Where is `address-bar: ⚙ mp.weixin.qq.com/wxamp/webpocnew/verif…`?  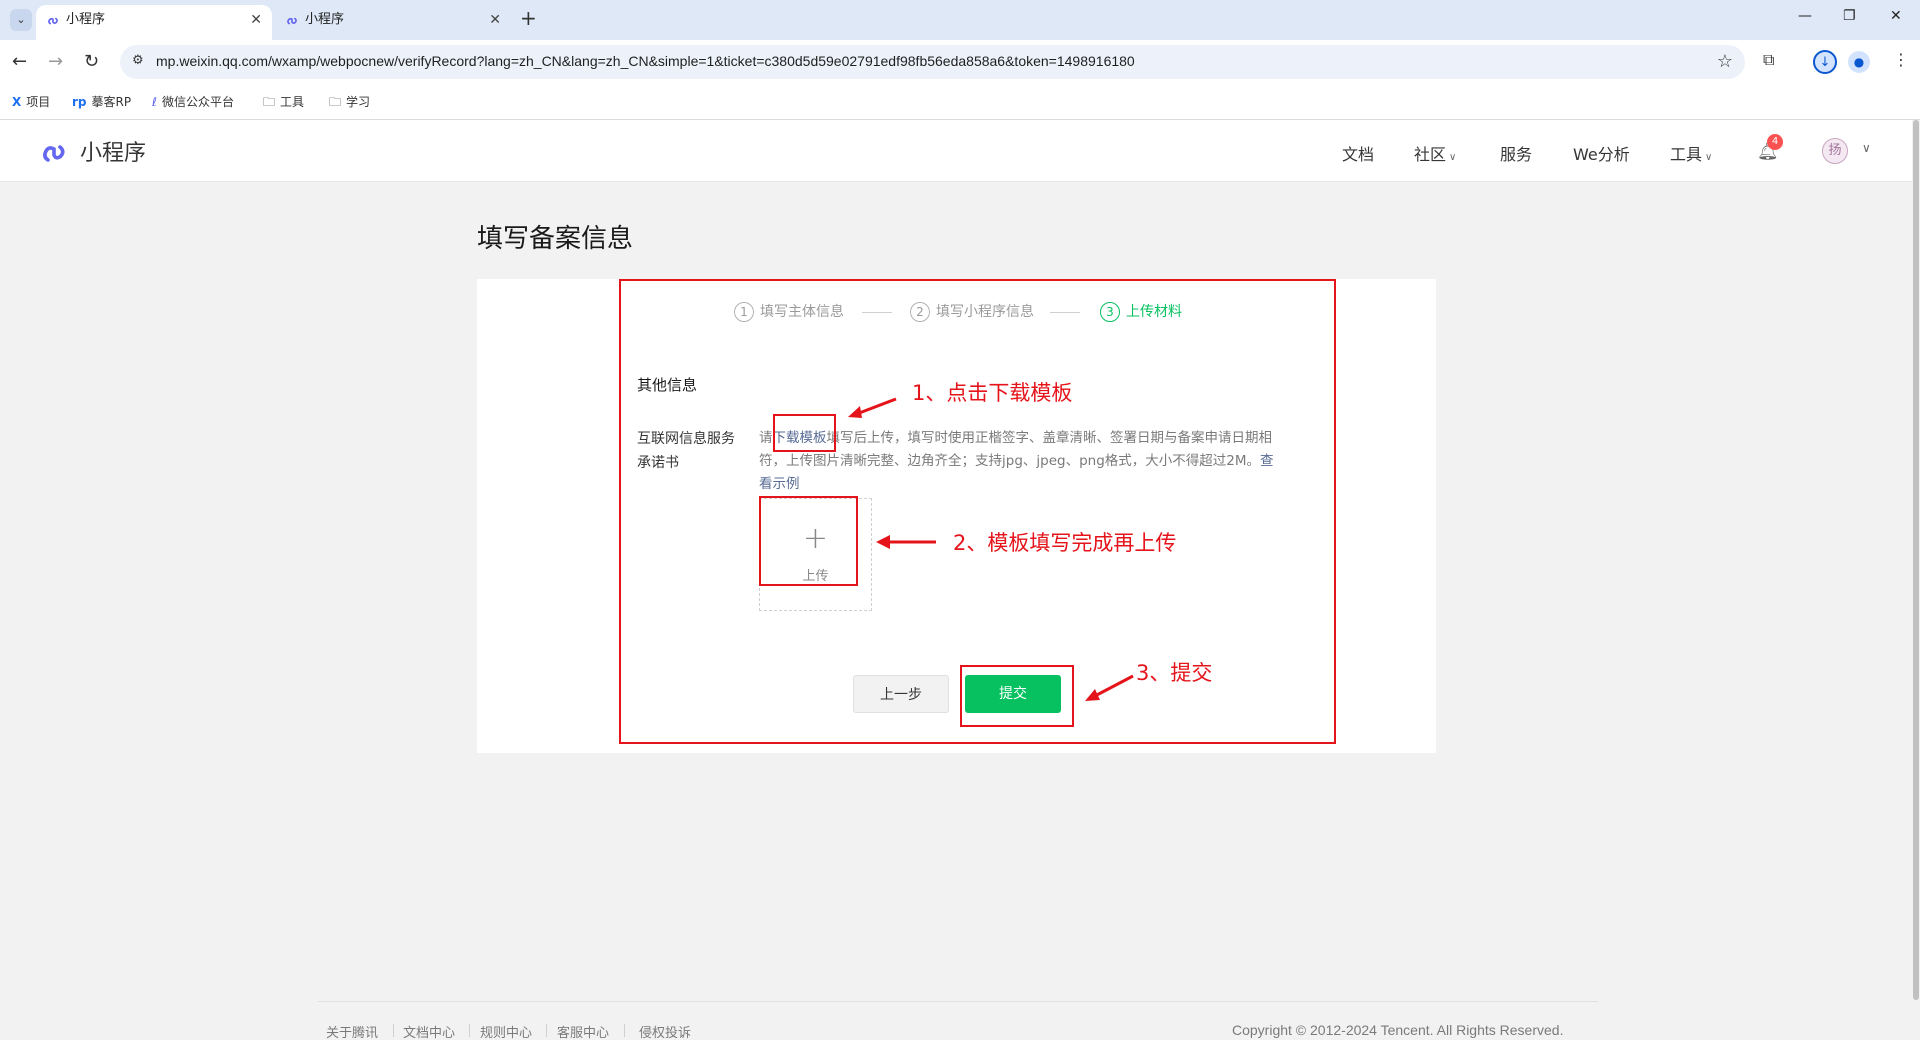
address-bar: ⚙ mp.weixin.qq.com/wxamp/webpocnew/verif… is located at coordinates (932, 62).